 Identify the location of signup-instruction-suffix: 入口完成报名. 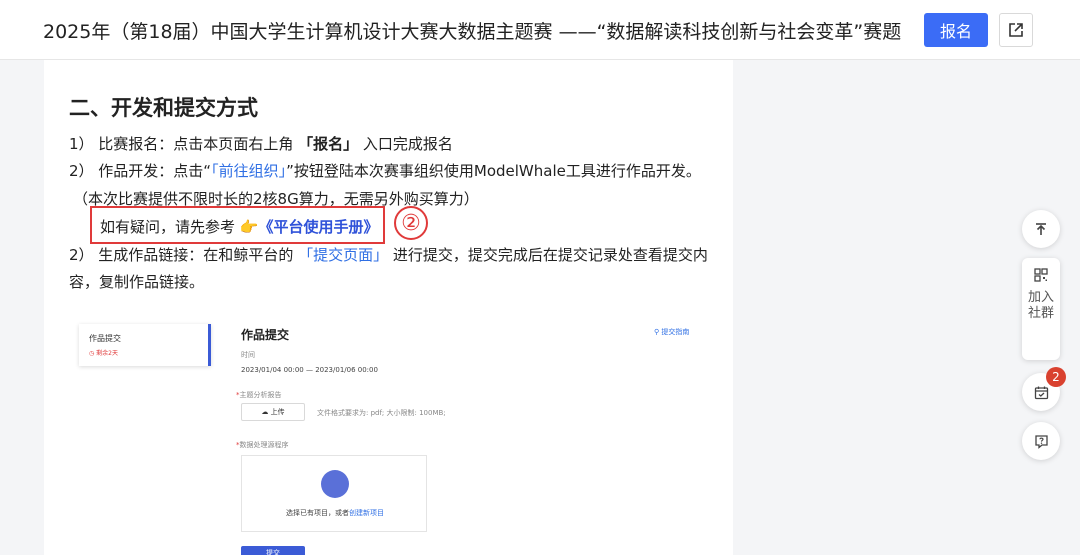
(405, 144).